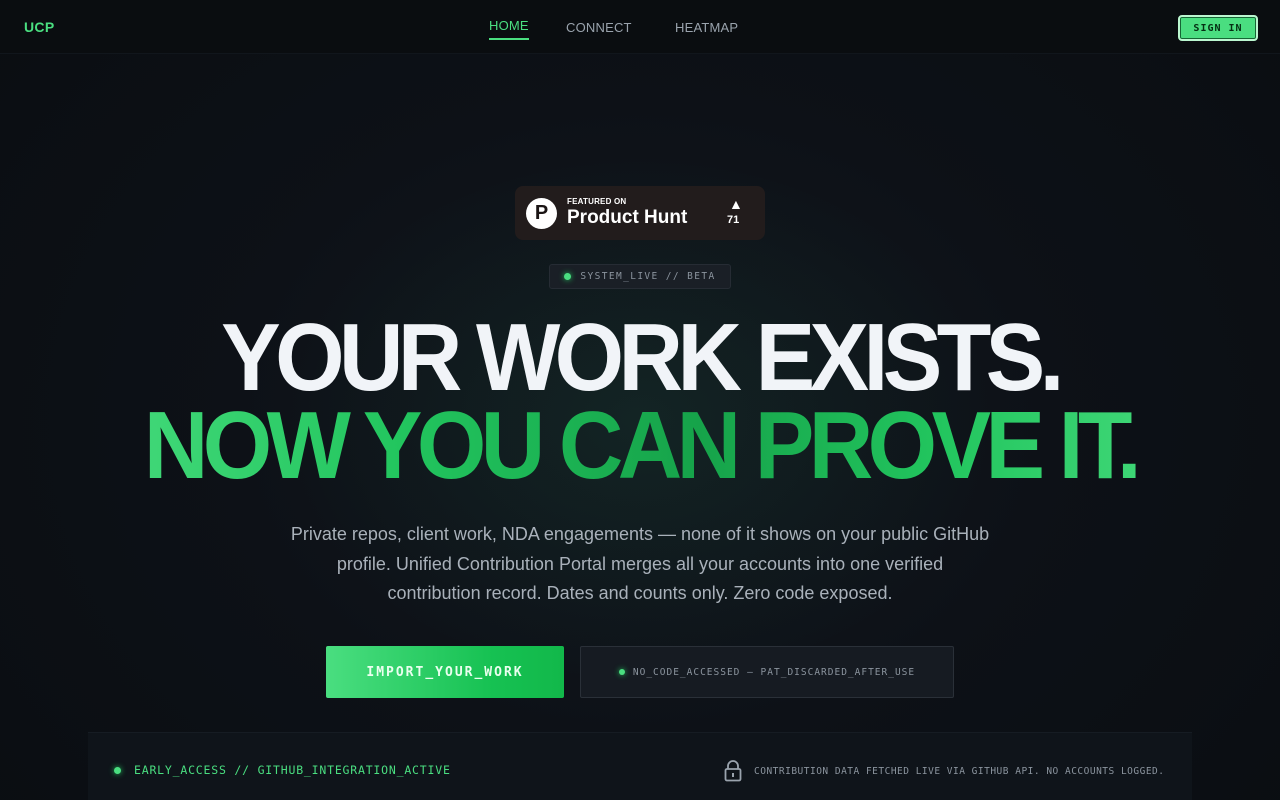 This screenshot has height=800, width=1280. I want to click on top-nav: UCP HOME CONNECT HEATMAP SIGN IN, so click(640, 27).